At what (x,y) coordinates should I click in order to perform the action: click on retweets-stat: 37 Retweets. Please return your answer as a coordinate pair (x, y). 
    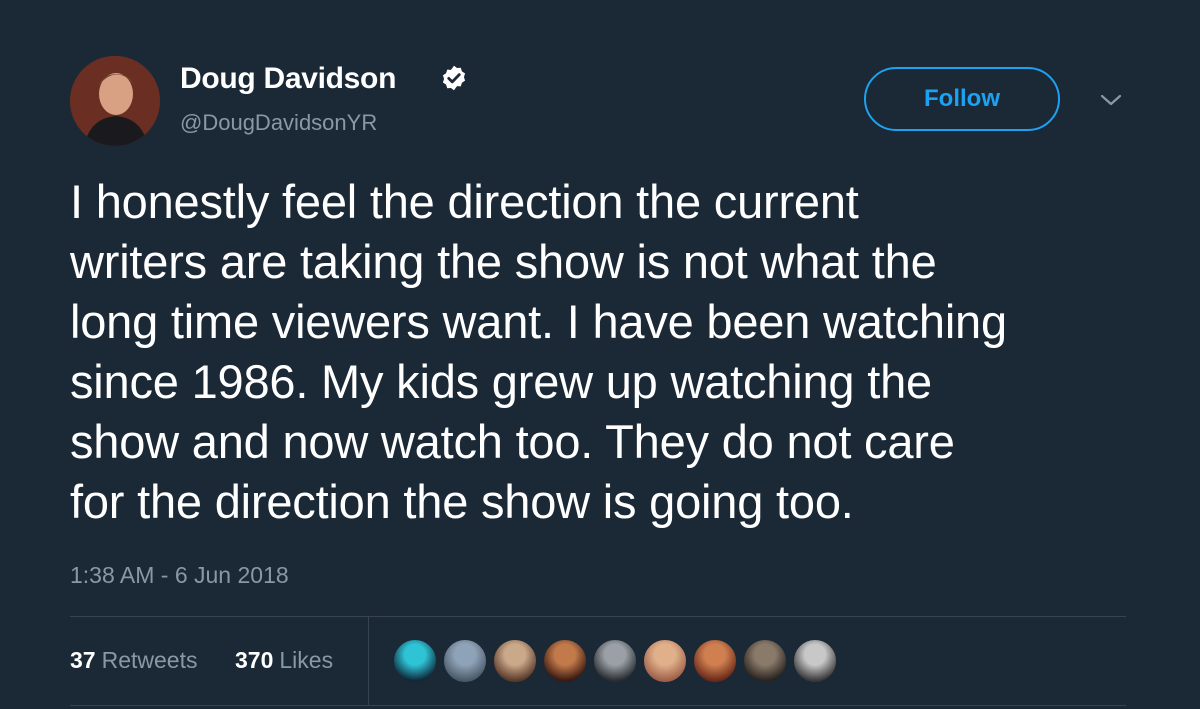
    Looking at the image, I should click on (133, 660).